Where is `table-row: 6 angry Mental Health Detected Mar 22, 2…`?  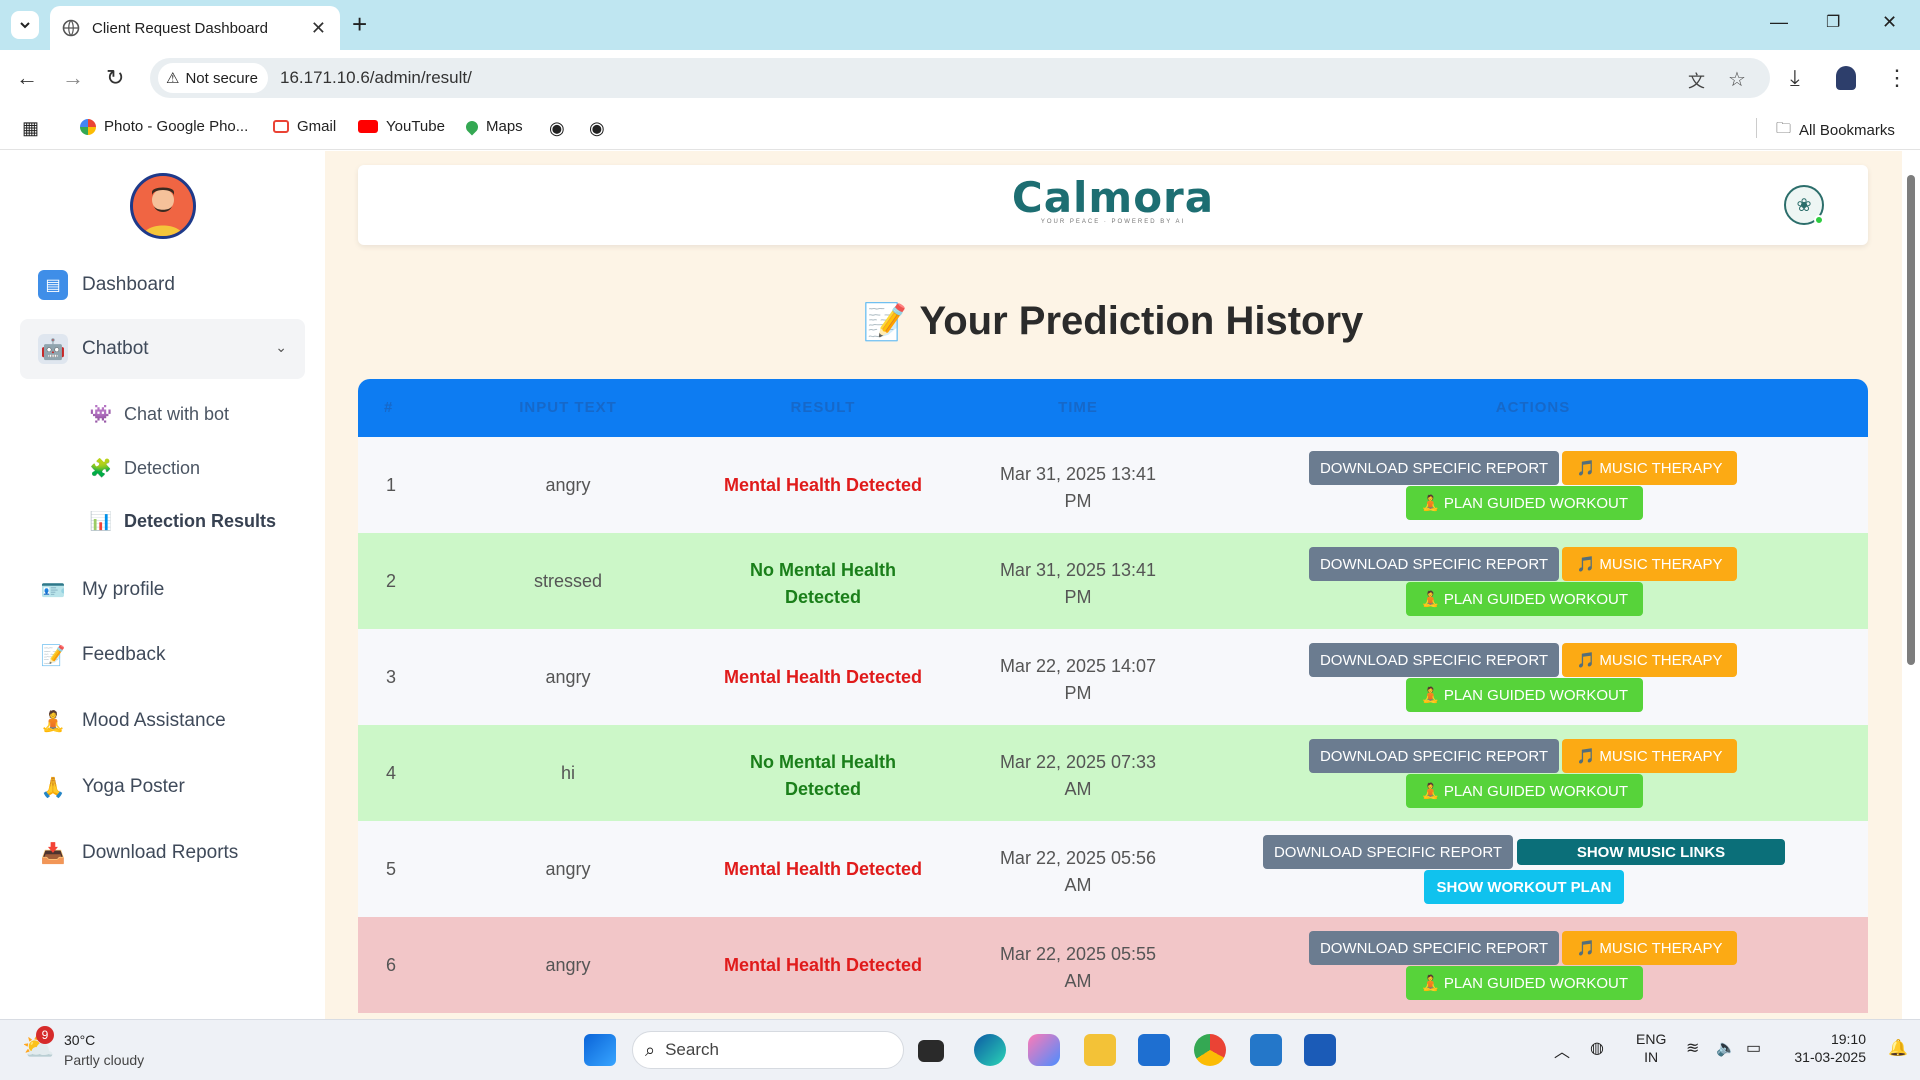 table-row: 6 angry Mental Health Detected Mar 22, 2… is located at coordinates (1113, 965).